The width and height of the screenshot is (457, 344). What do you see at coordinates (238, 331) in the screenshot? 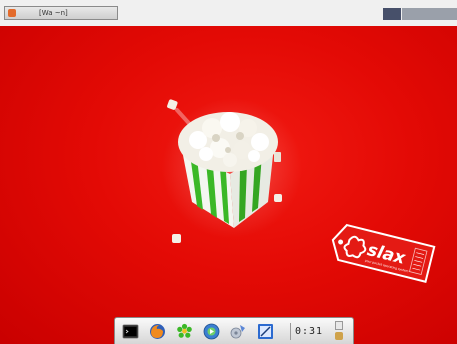
I see `kde-settings-icon` at bounding box center [238, 331].